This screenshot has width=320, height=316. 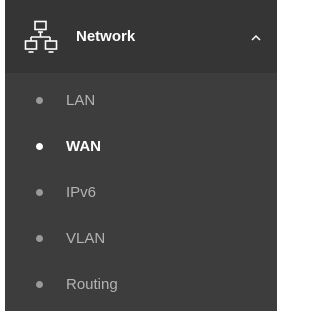 I want to click on submenu-item-vlan: VLAN, so click(x=141, y=234).